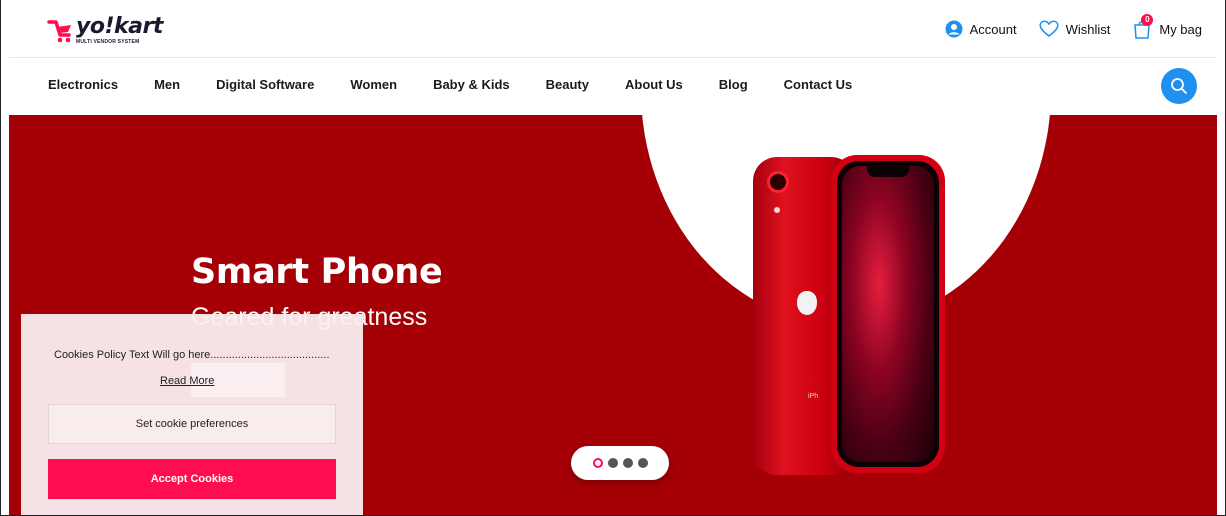  I want to click on nav-item-blog: Blog, so click(733, 84).